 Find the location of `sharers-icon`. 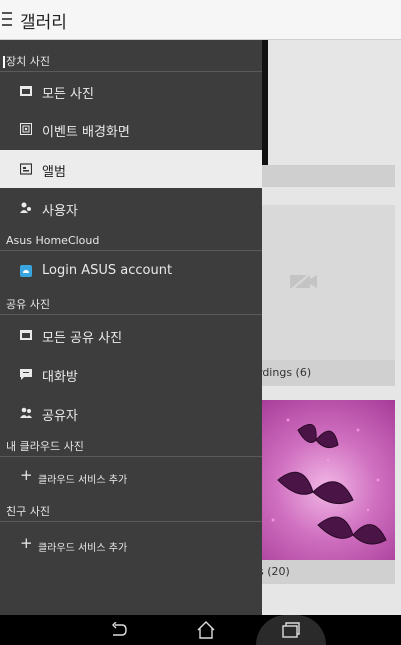

sharers-icon is located at coordinates (26, 412).